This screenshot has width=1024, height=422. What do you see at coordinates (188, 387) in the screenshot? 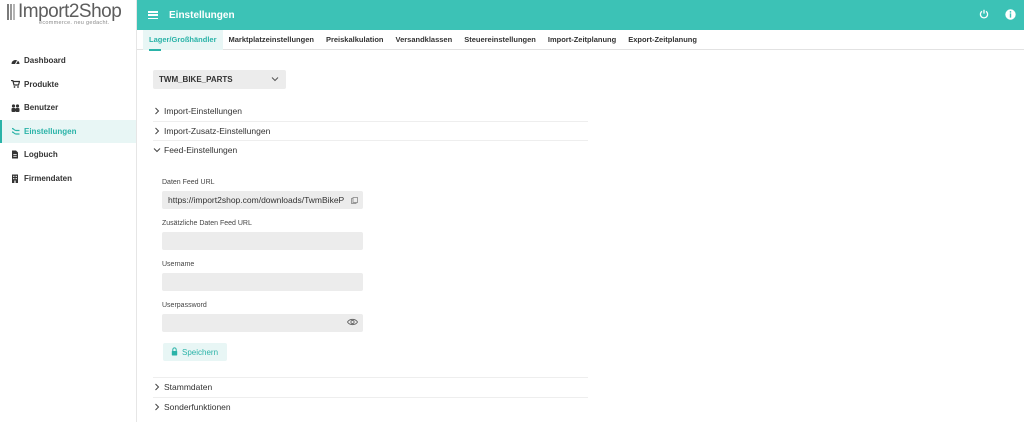
I see `section-label: Stammdaten` at bounding box center [188, 387].